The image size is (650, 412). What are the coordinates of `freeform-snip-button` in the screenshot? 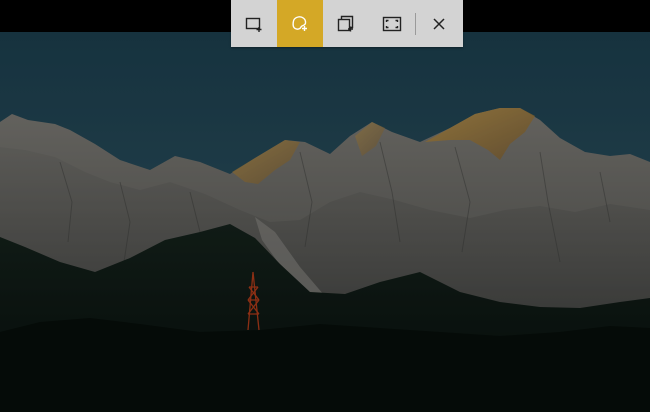 It's located at (300, 23).